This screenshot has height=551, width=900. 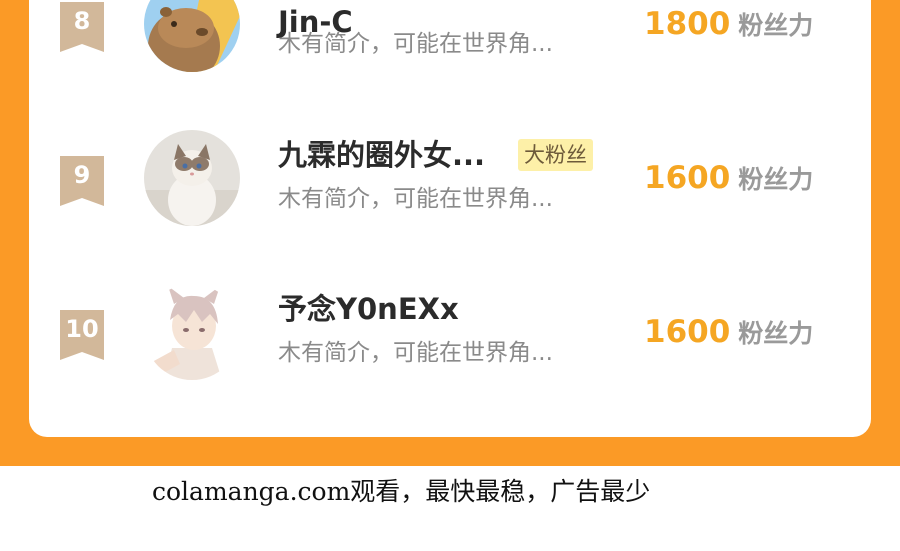 What do you see at coordinates (82, 21) in the screenshot?
I see `rank-number: 8` at bounding box center [82, 21].